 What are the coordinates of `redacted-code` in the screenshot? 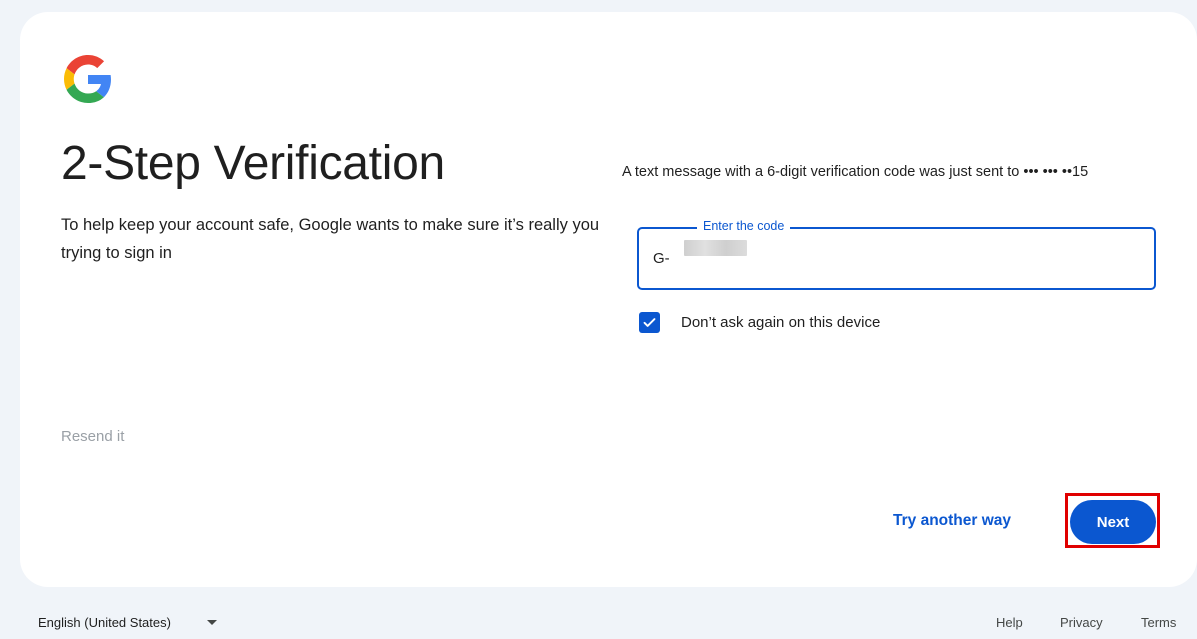 It's located at (715, 248).